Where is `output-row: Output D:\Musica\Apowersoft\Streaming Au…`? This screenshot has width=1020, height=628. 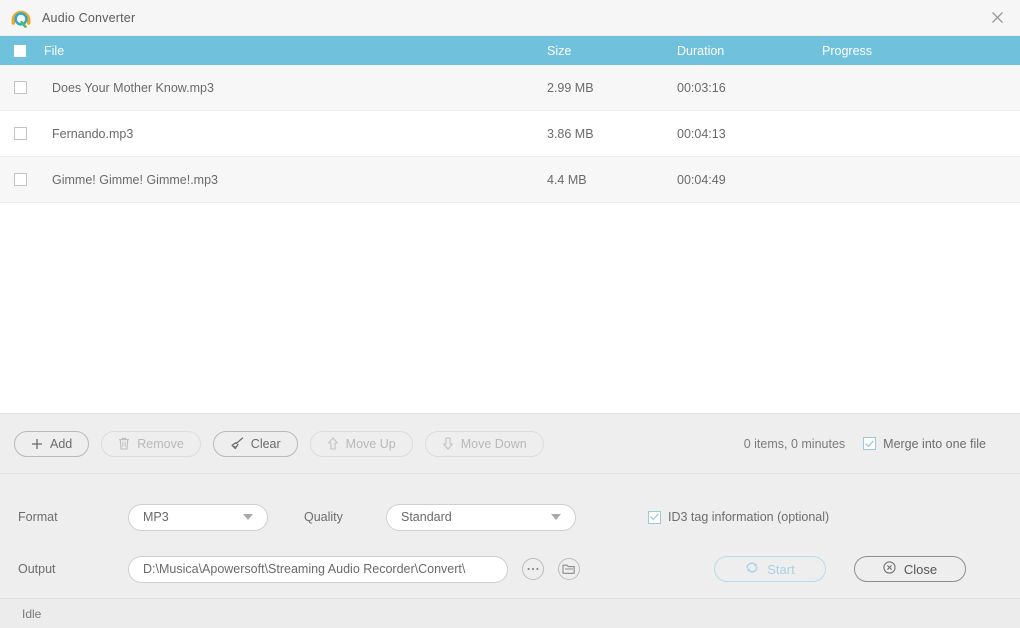 output-row: Output D:\Musica\Apowersoft\Streaming Au… is located at coordinates (510, 569).